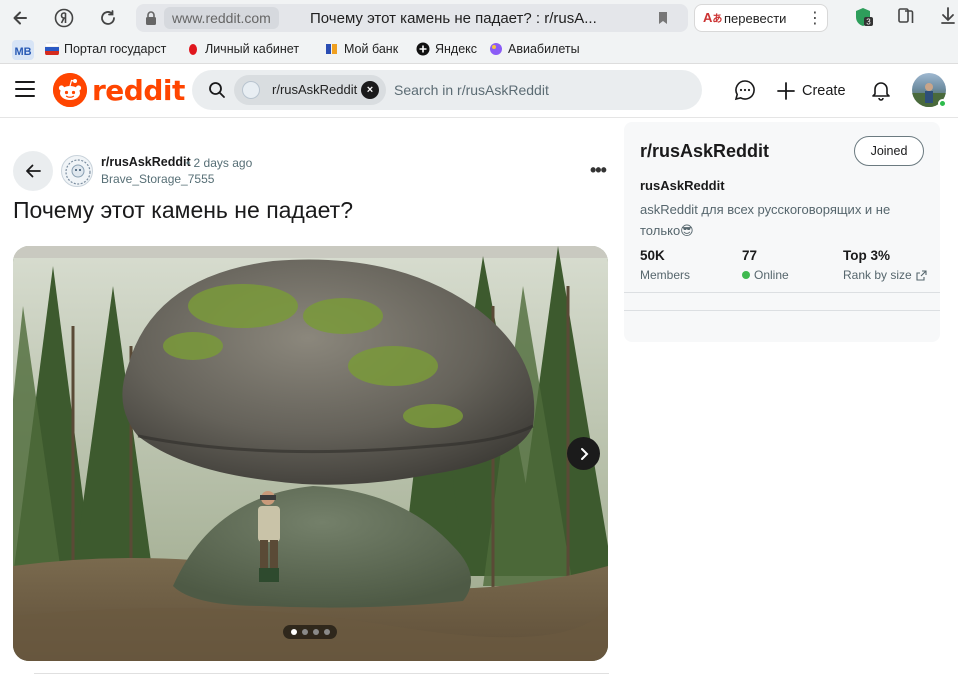 This screenshot has width=958, height=681. What do you see at coordinates (665, 275) in the screenshot?
I see `stat-label: Members` at bounding box center [665, 275].